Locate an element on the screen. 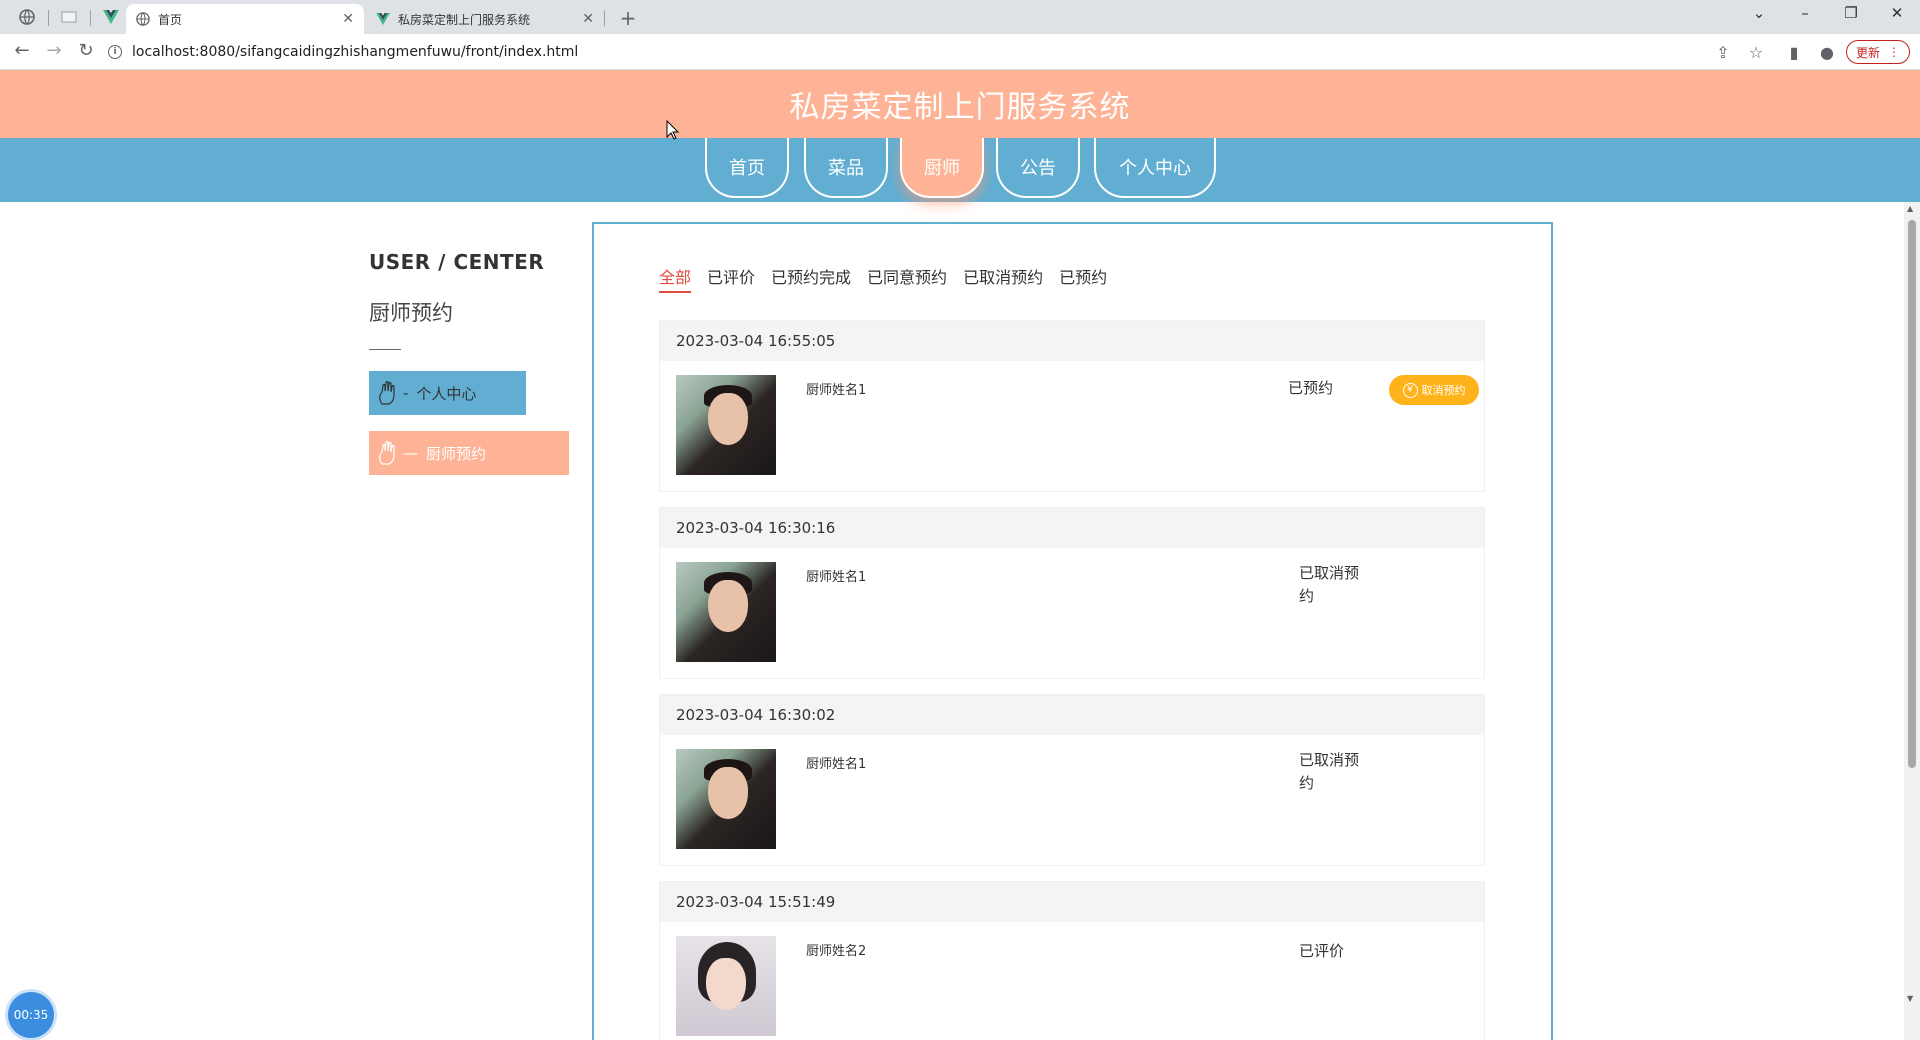 The image size is (1920, 1040). order-item: 2023-03-04 16:30:16 厨师姓名1 已取消预约 is located at coordinates (1072, 593).